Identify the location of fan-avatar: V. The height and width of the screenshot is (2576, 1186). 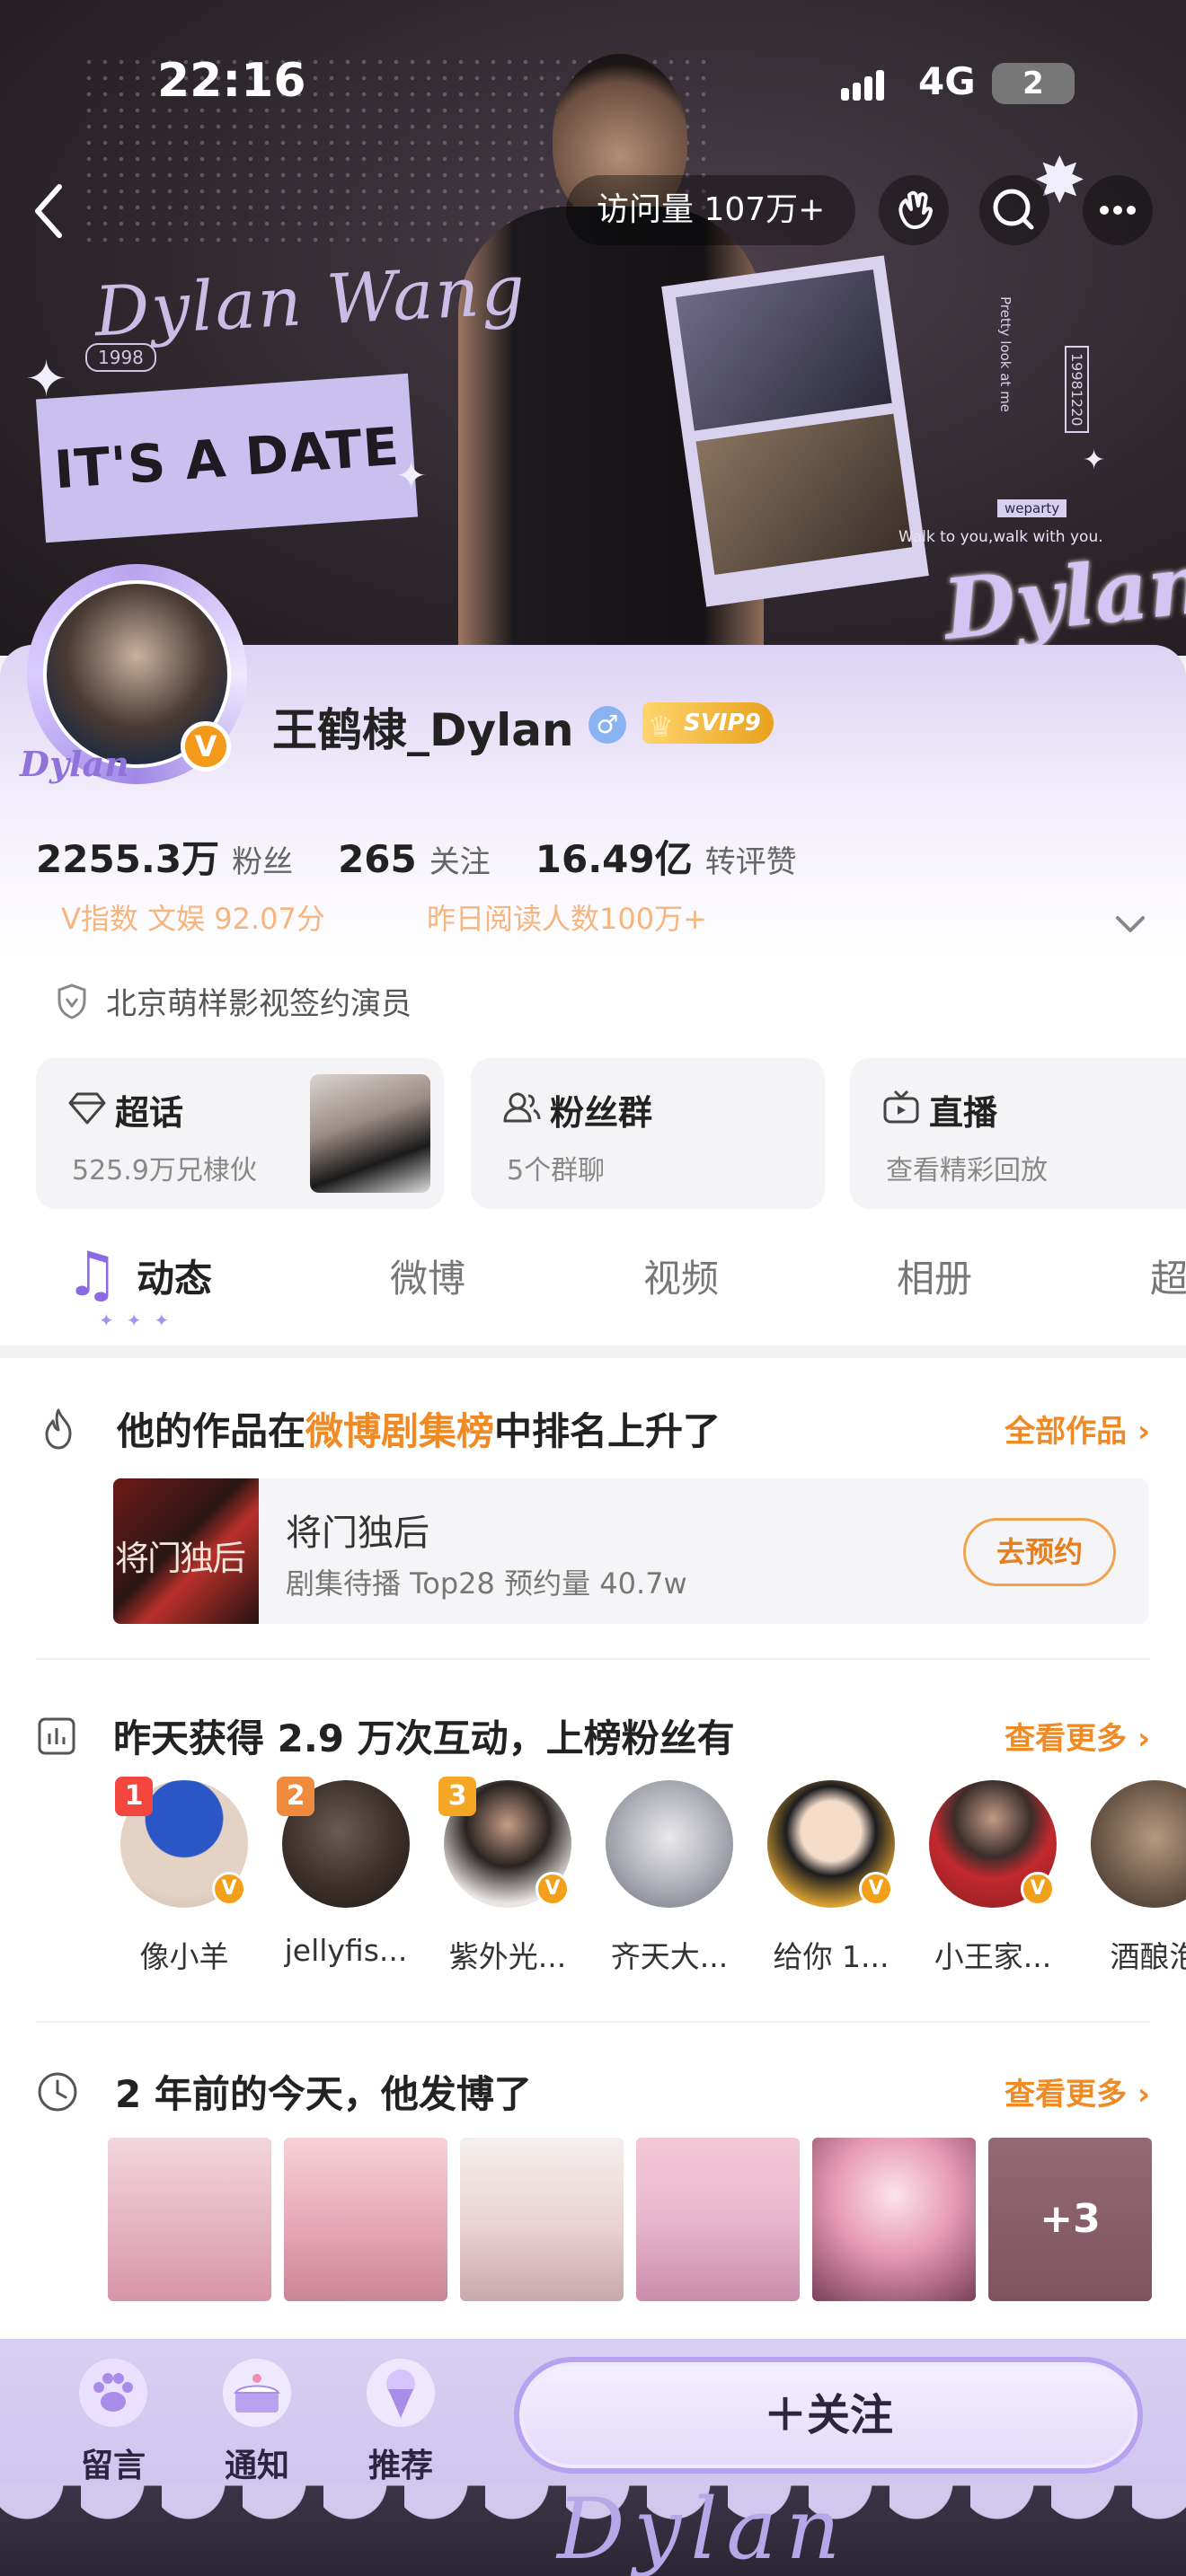
(993, 1844).